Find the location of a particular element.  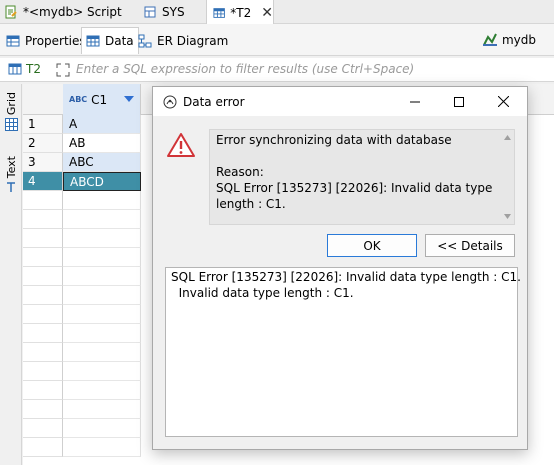

close-icon: ✕ is located at coordinates (267, 13).